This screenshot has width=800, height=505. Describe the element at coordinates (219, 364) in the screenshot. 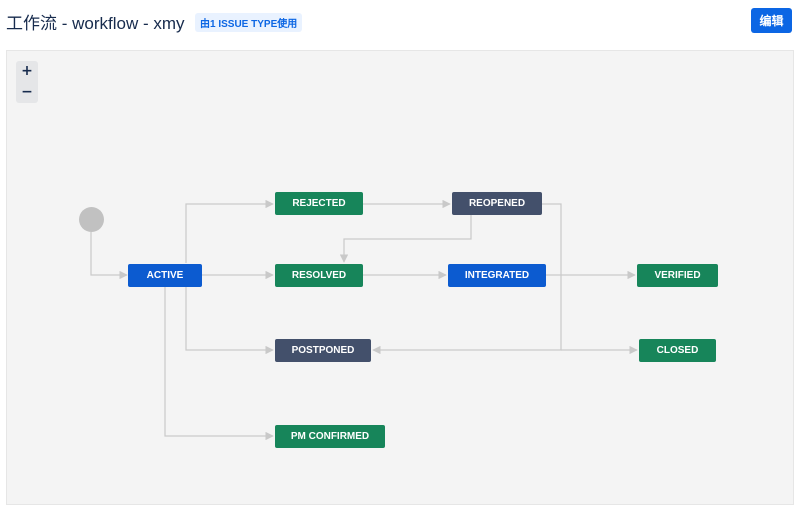

I see `edge-active-to-pm-confirmed` at that location.